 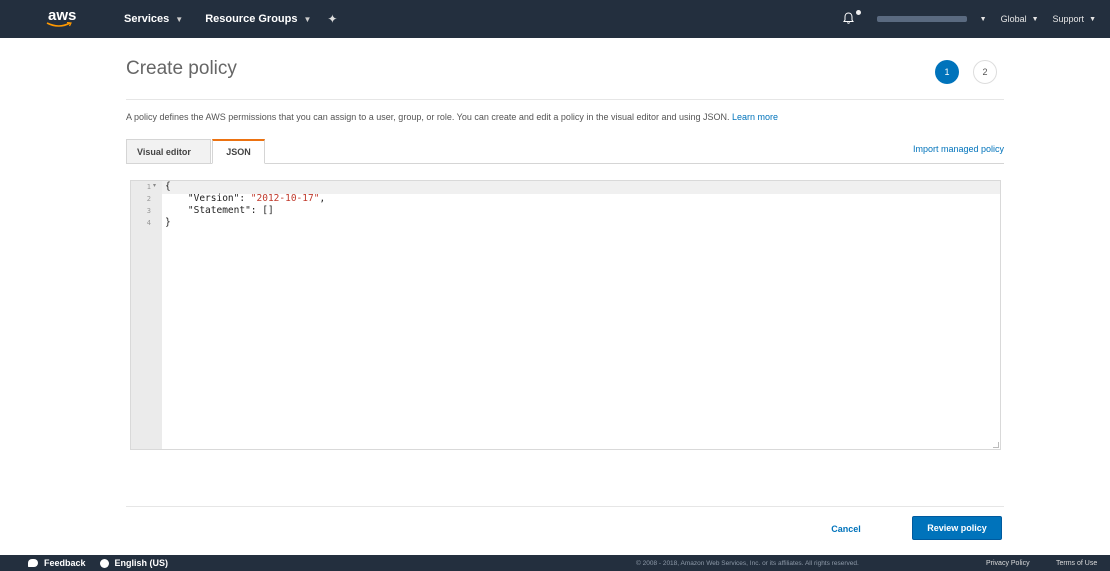 I want to click on line-number: 1, so click(x=148, y=187).